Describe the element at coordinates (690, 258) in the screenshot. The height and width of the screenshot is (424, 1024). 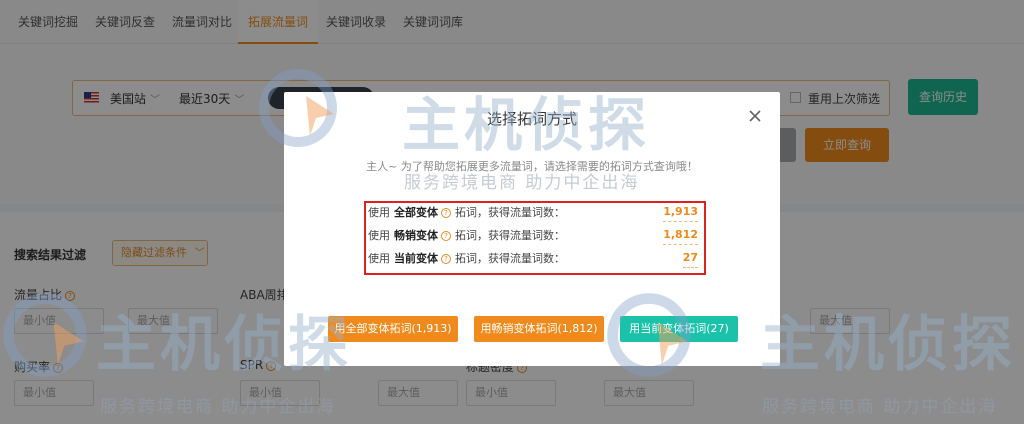
I see `option-count: 27` at that location.